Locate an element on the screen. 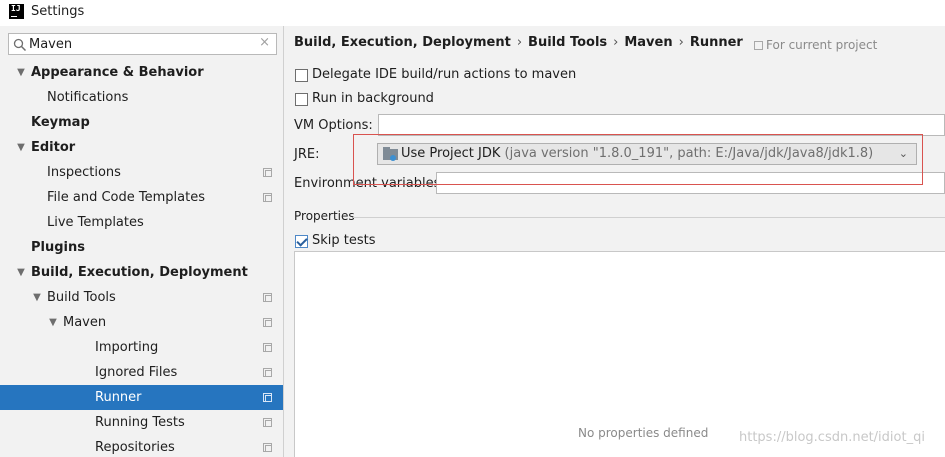 The width and height of the screenshot is (945, 457). window-title: Settings is located at coordinates (58, 11).